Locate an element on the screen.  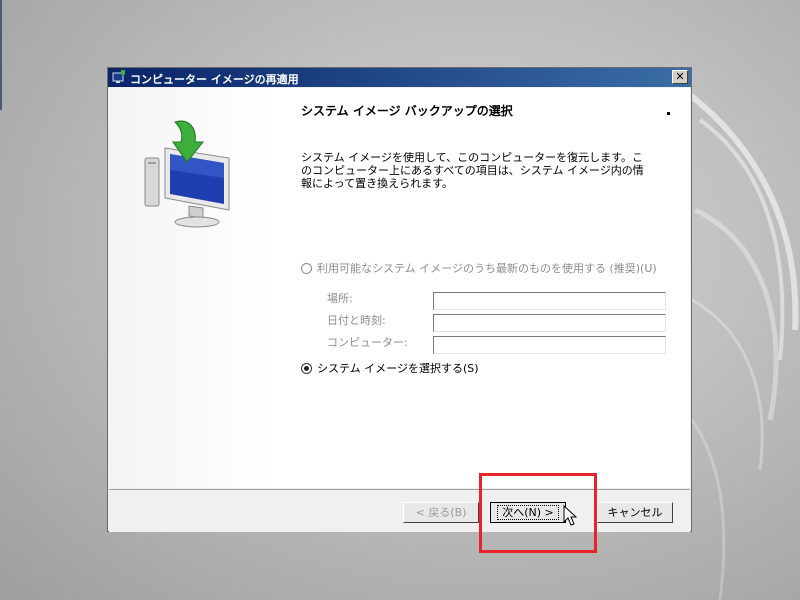
radio-indicator is located at coordinates (306, 268).